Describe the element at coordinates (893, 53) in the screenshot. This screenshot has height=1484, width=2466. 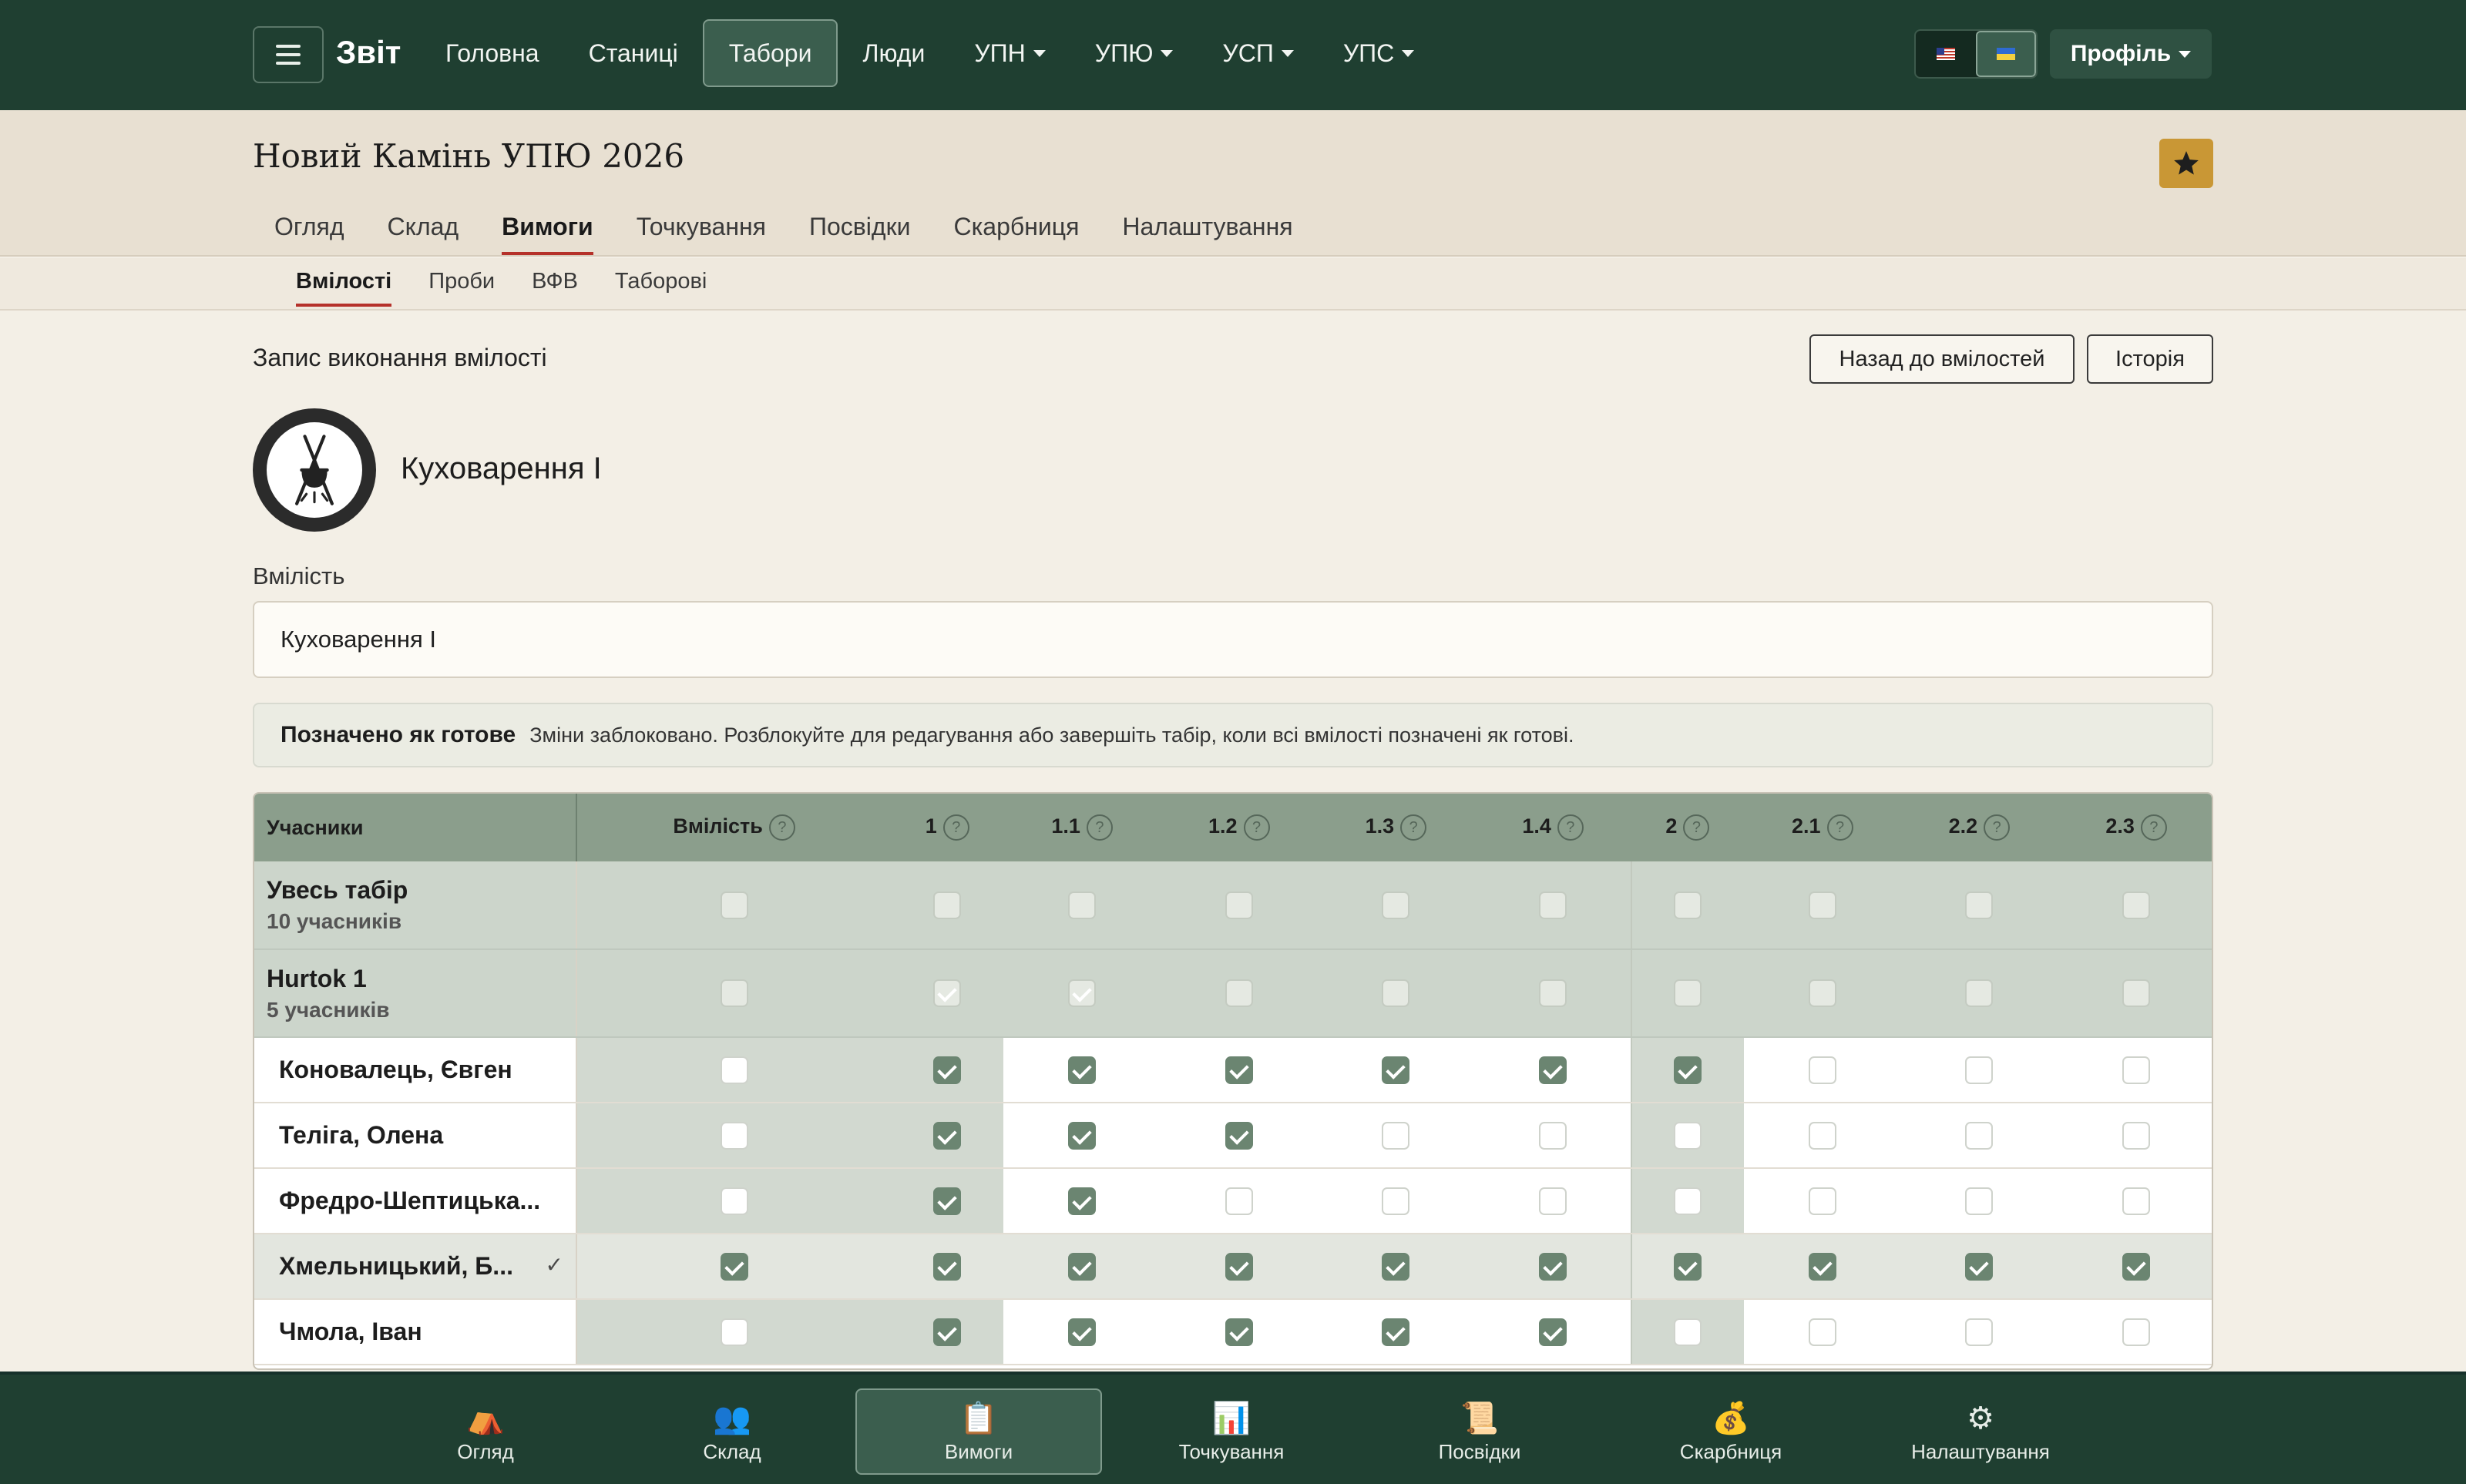
I see `nav-people: Люди` at that location.